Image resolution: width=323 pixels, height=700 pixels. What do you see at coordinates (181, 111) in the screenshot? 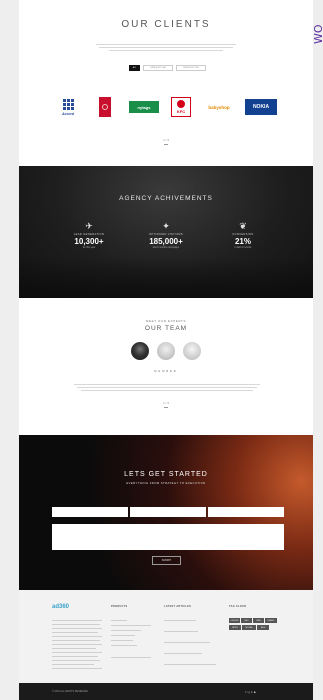
I see `client-logo-text: KFC` at bounding box center [181, 111].